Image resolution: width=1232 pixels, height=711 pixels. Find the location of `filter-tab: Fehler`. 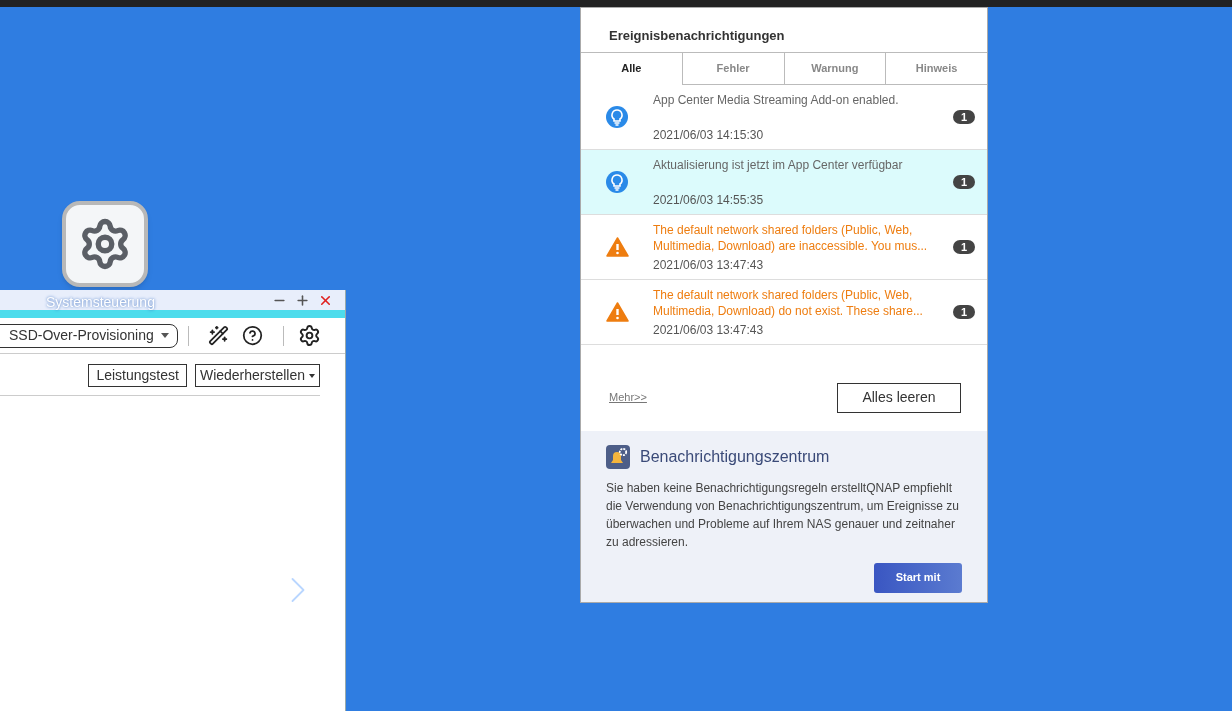

filter-tab: Fehler is located at coordinates (732, 68).